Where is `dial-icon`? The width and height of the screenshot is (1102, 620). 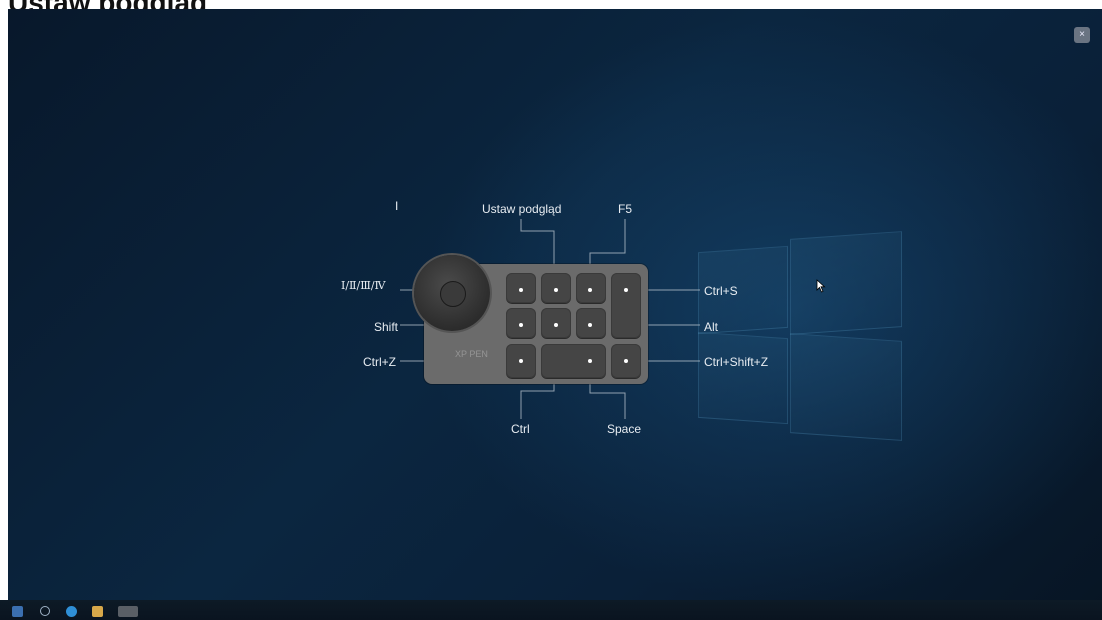
dial-icon is located at coordinates (452, 293).